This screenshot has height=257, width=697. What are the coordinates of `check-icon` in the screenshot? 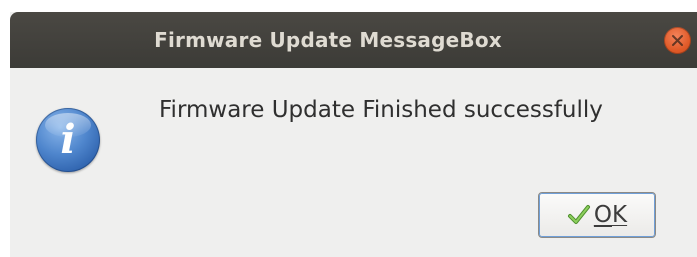 It's located at (579, 215).